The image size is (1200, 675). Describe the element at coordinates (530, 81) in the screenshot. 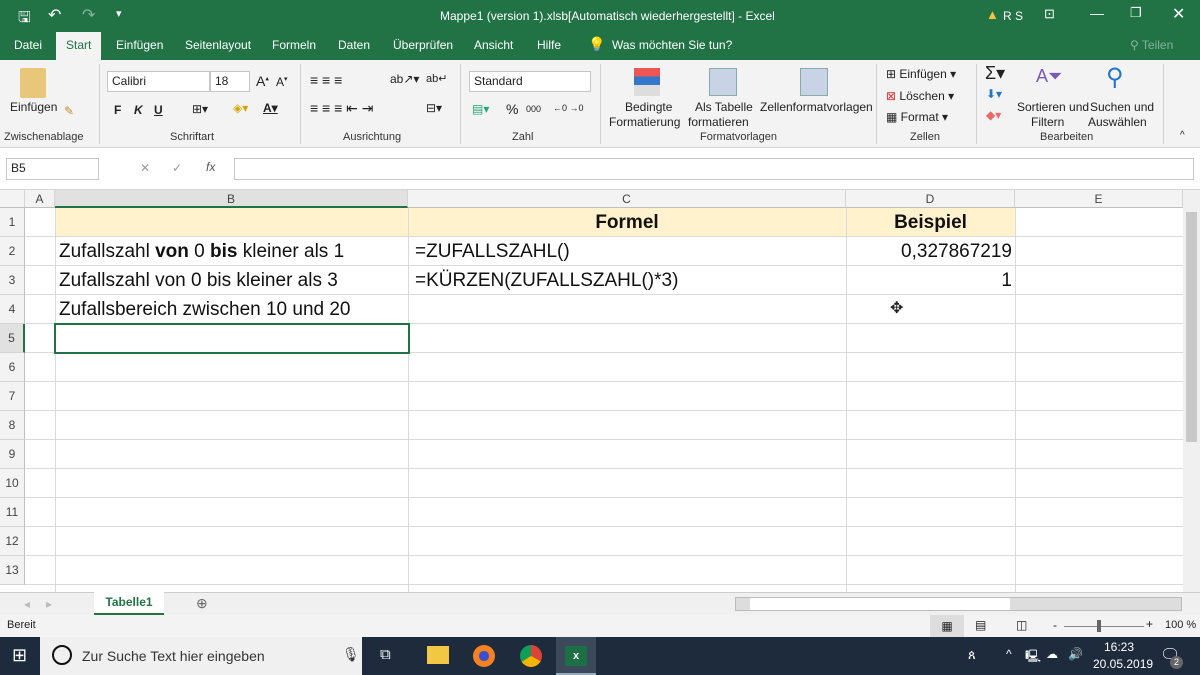

I see `number-format-select: Standard` at that location.